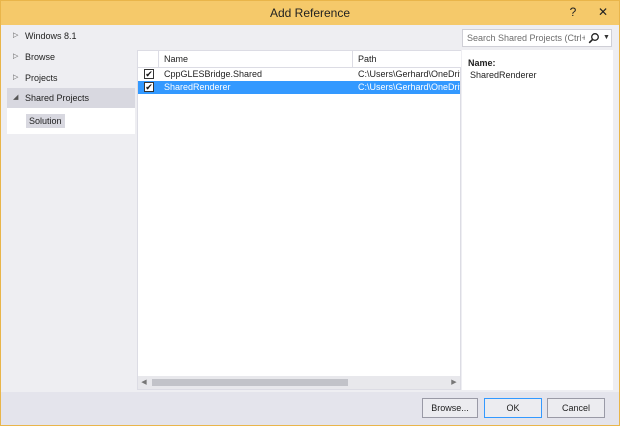  What do you see at coordinates (41, 78) in the screenshot?
I see `nav-item-label: Projects` at bounding box center [41, 78].